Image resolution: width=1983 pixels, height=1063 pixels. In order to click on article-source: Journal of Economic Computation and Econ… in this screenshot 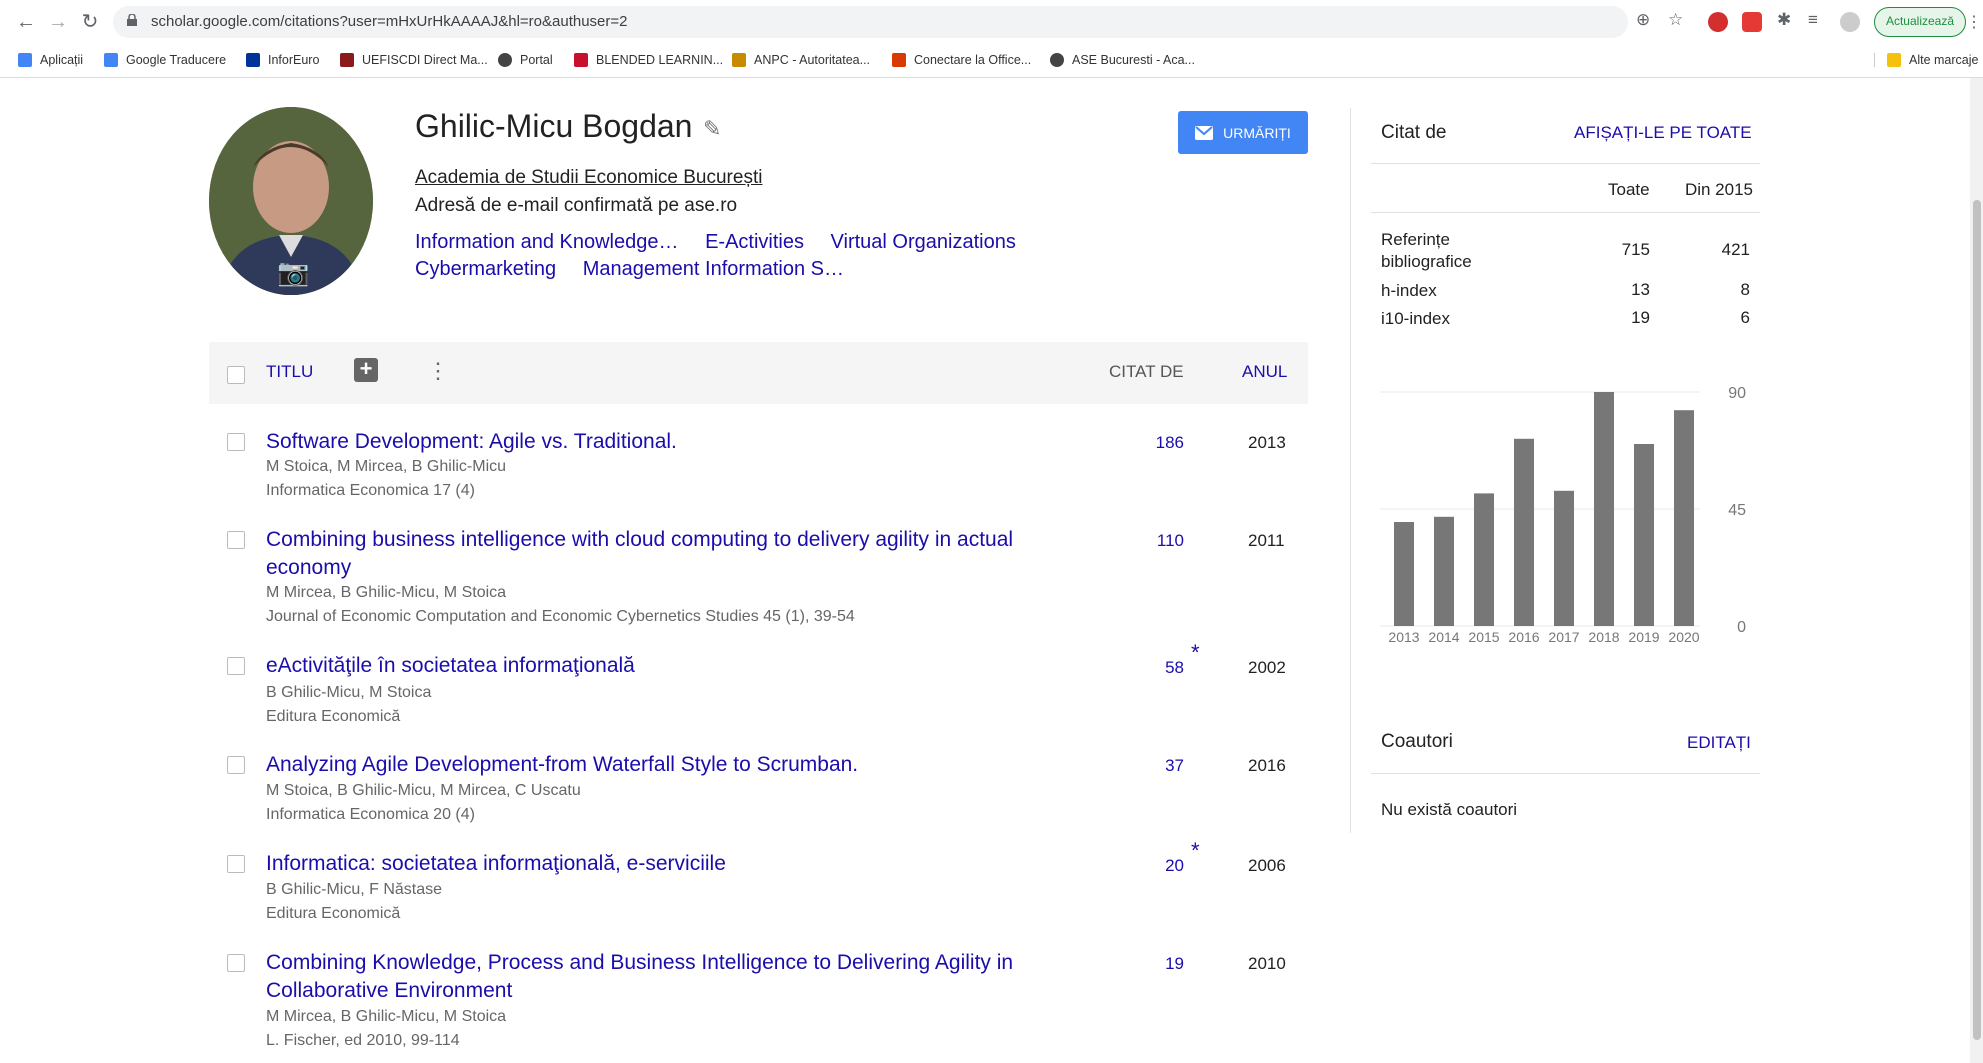, I will do `click(560, 616)`.